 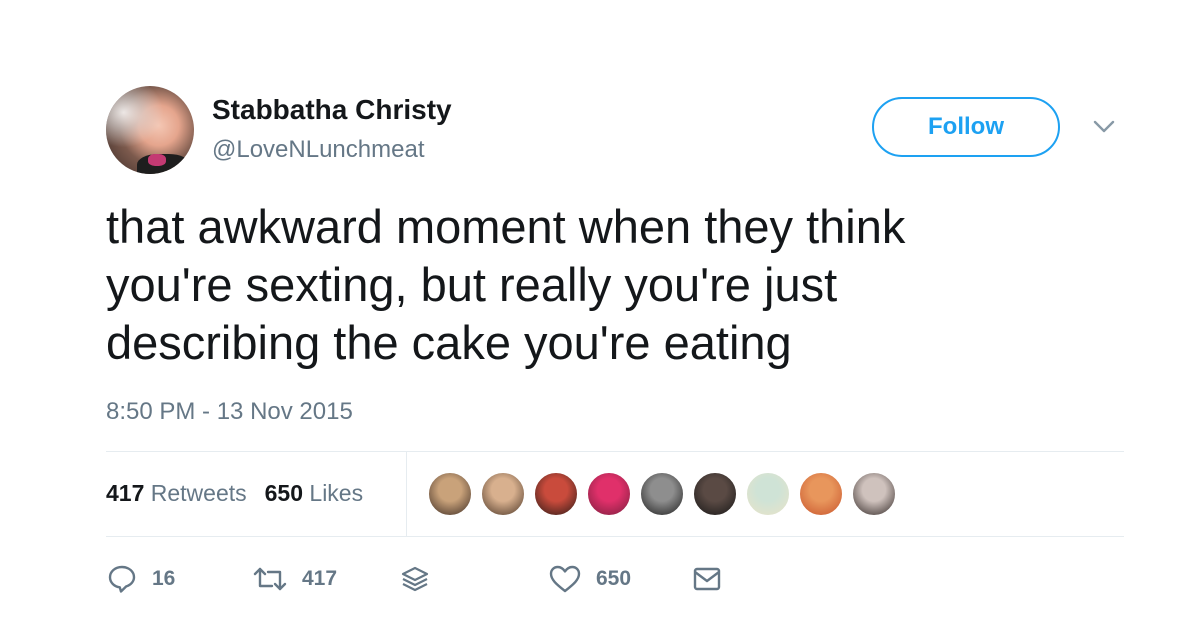 What do you see at coordinates (318, 150) in the screenshot?
I see `user-handle: @LoveNLunchmeat` at bounding box center [318, 150].